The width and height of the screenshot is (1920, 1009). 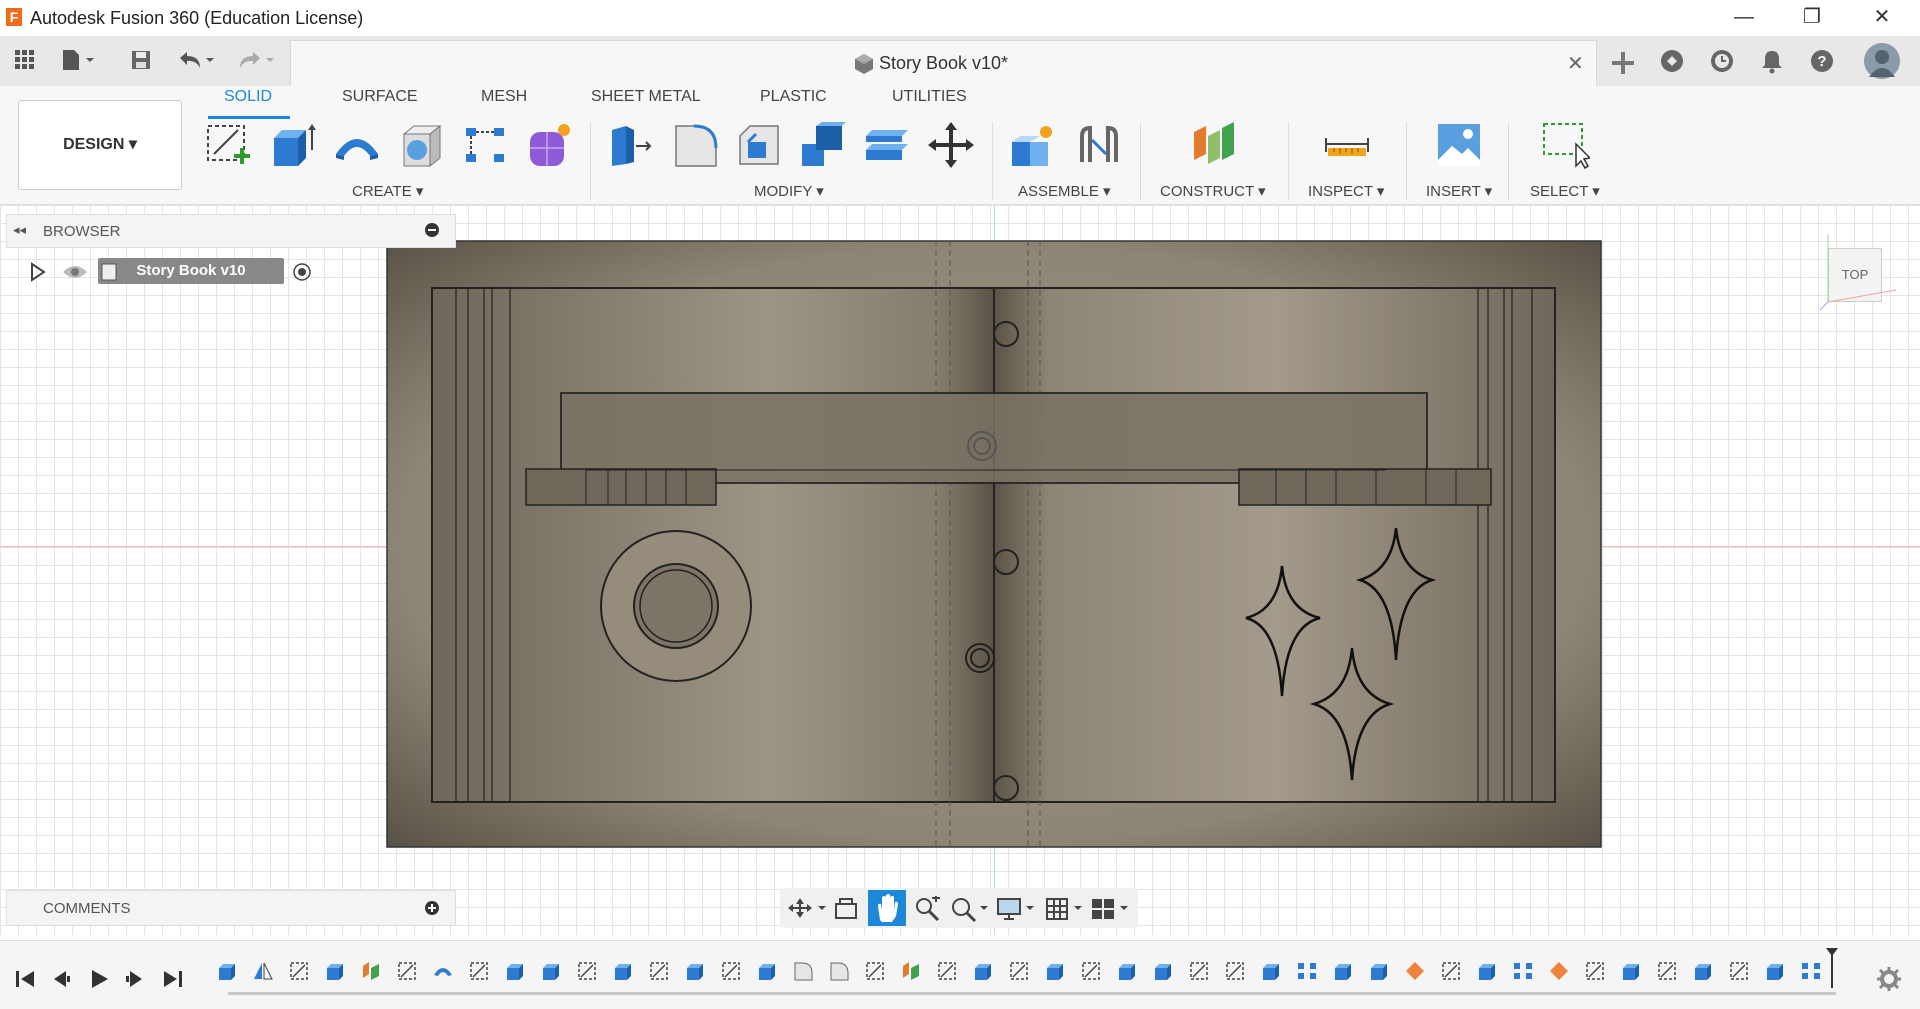 I want to click on grid-apps-icon, so click(x=25, y=63).